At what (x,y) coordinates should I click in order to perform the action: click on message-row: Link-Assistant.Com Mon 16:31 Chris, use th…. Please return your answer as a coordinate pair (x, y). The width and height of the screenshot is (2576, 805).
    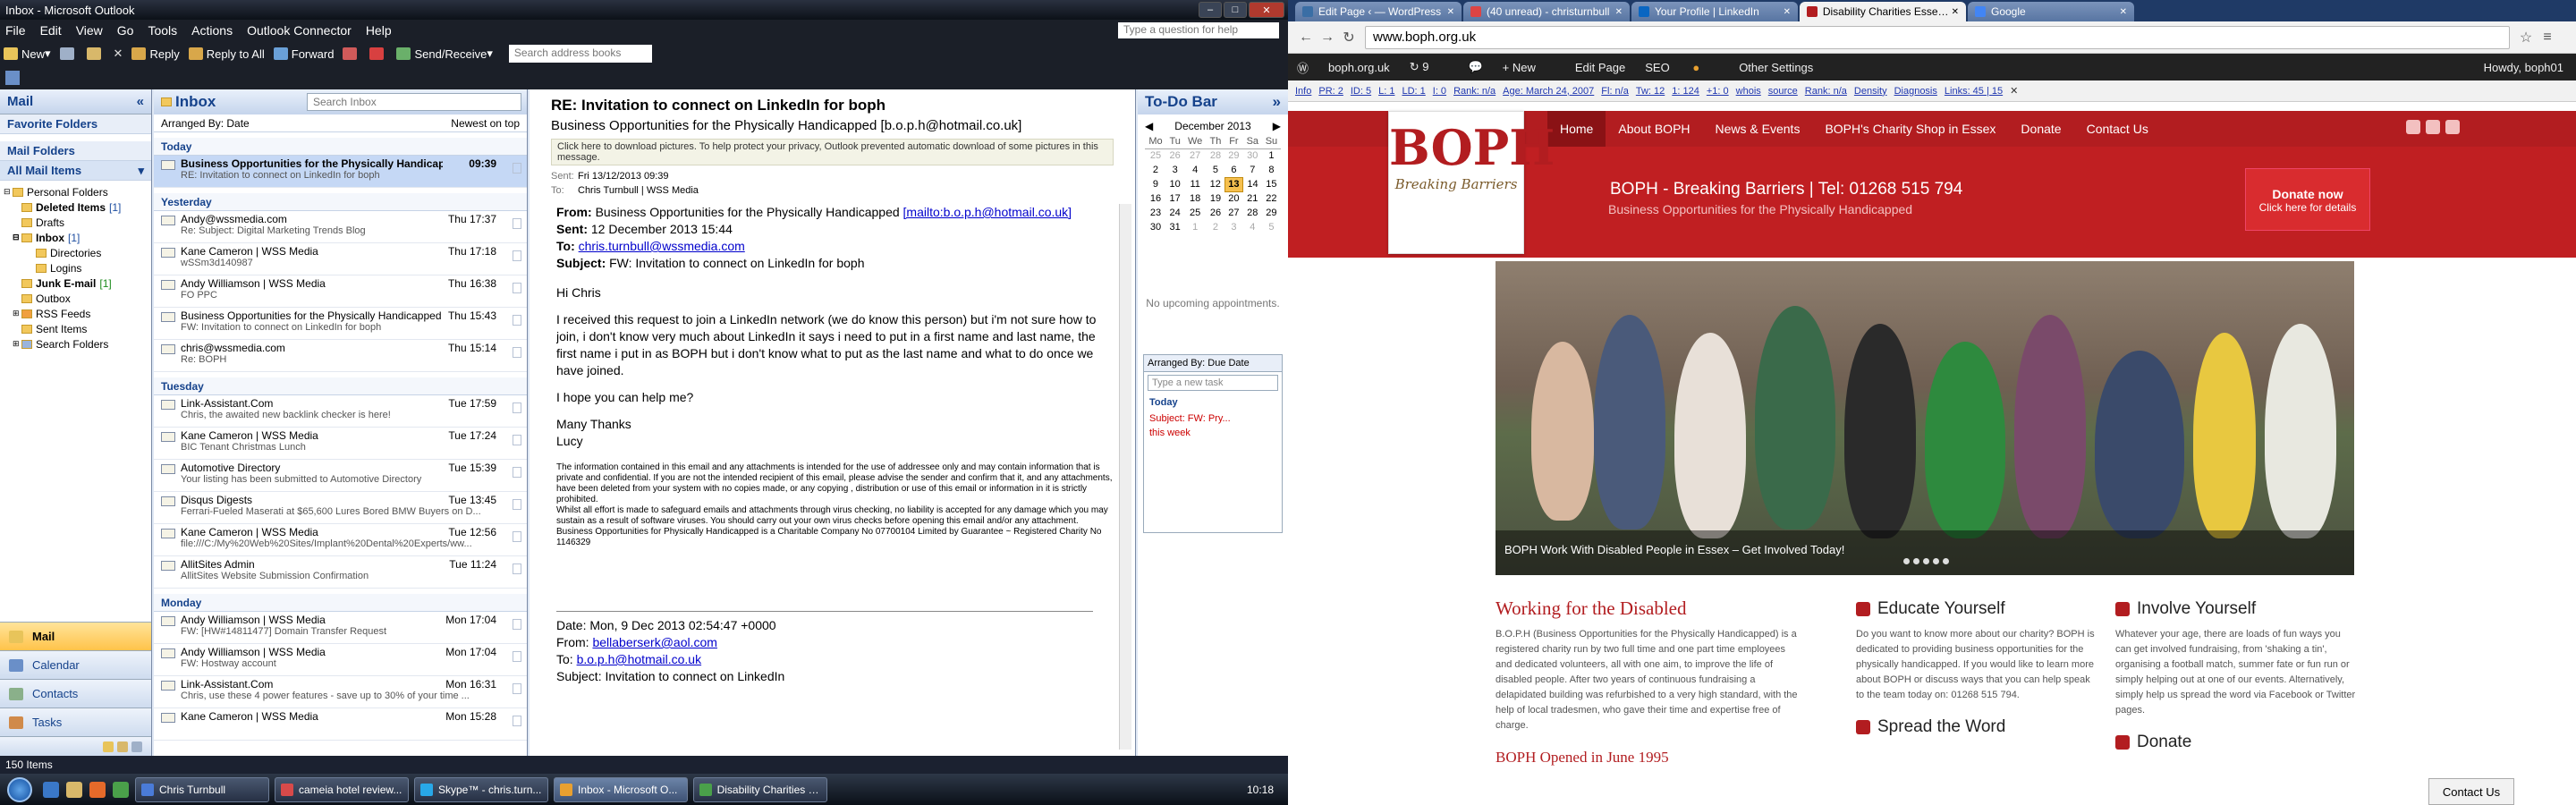
    Looking at the image, I should click on (340, 692).